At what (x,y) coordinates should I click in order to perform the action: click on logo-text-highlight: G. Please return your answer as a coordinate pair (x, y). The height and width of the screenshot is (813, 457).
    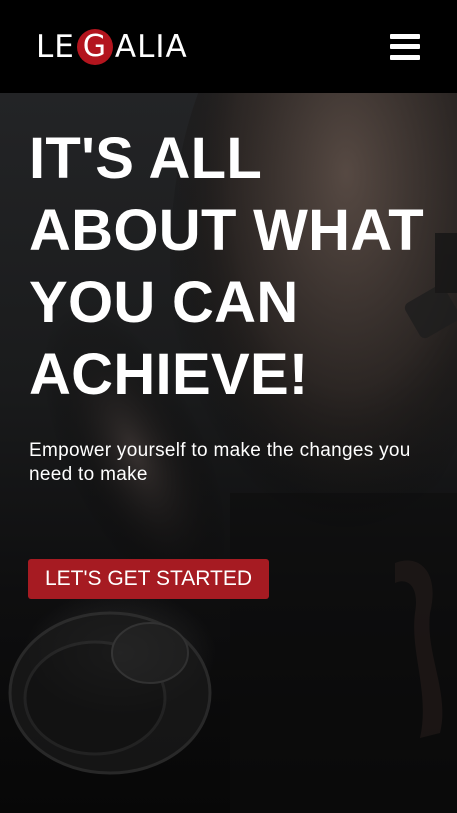
    Looking at the image, I should click on (94, 46).